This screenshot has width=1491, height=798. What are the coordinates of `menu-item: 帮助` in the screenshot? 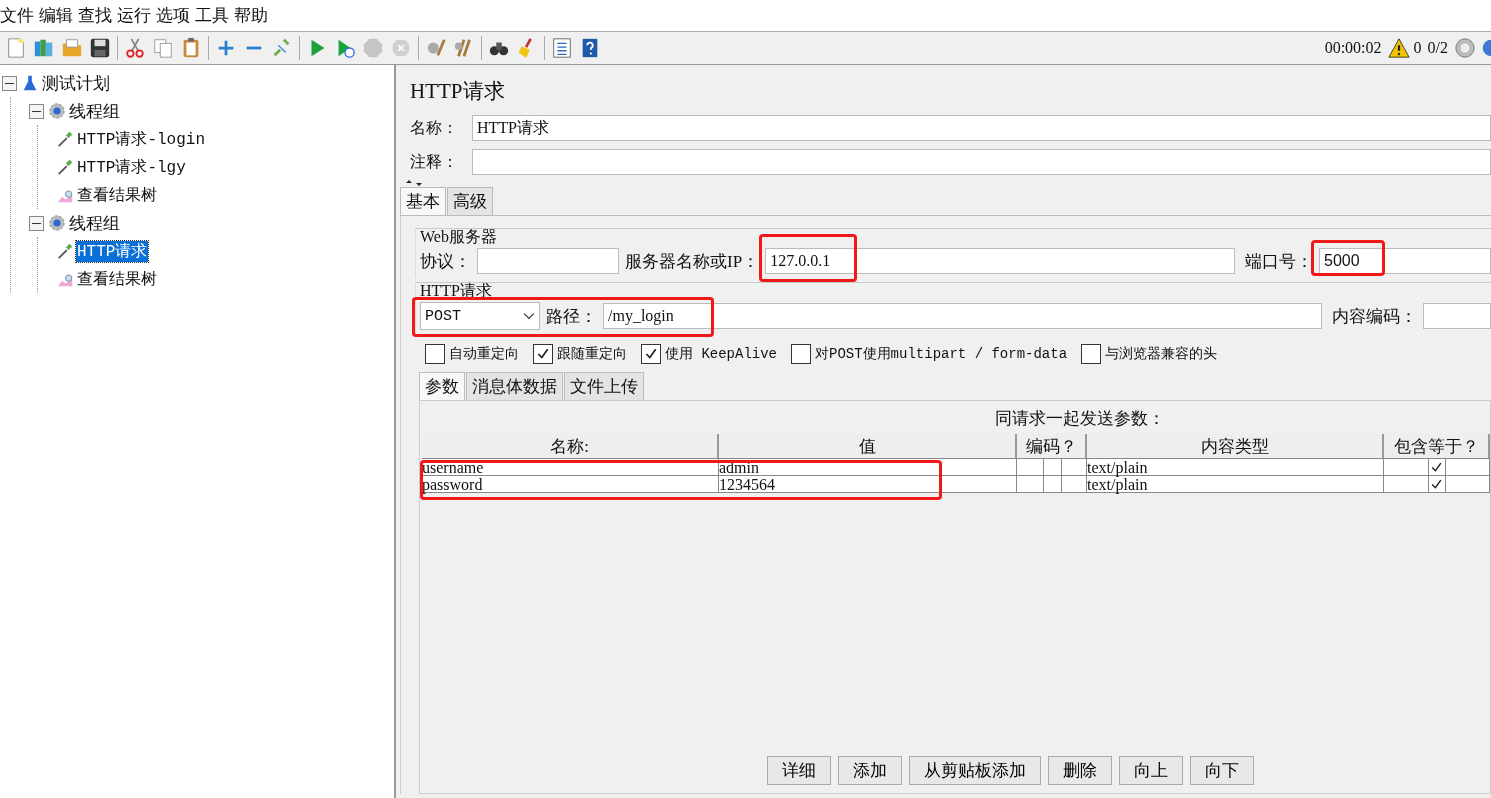 It's located at (251, 15).